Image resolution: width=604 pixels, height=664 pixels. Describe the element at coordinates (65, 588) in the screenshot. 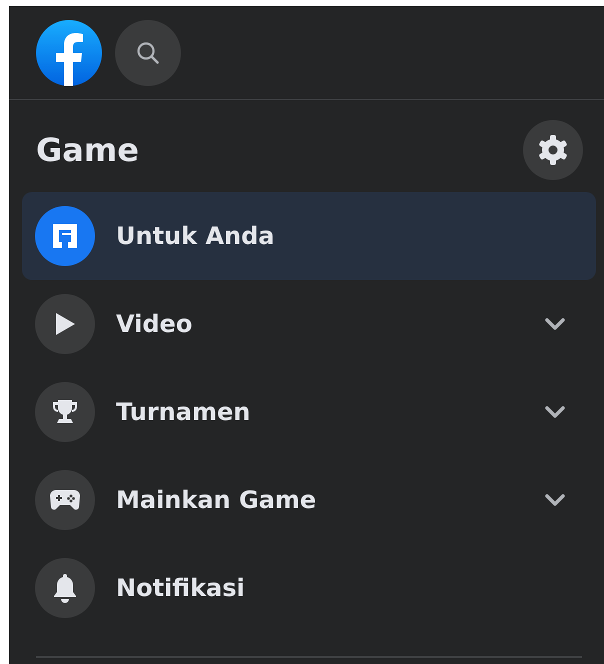

I see `bell-icon` at that location.